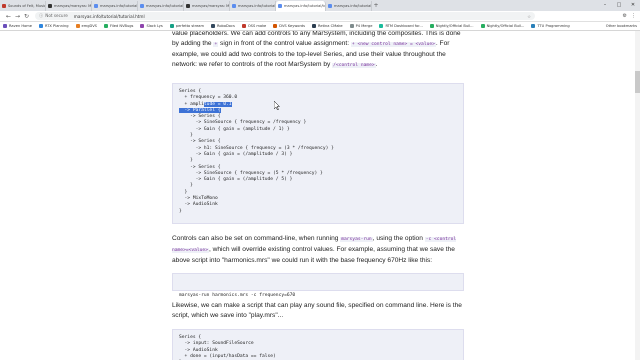 The height and width of the screenshot is (360, 640). Describe the element at coordinates (253, 6) in the screenshot. I see `browser-tab: marsyas.info/tutorial/tutorial.html×` at that location.